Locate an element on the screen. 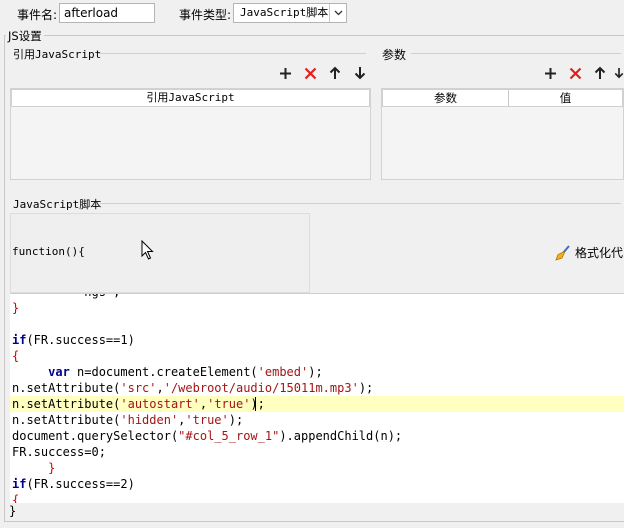 This screenshot has height=528, width=624. code-line: if(FR.success==1) is located at coordinates (73, 340).